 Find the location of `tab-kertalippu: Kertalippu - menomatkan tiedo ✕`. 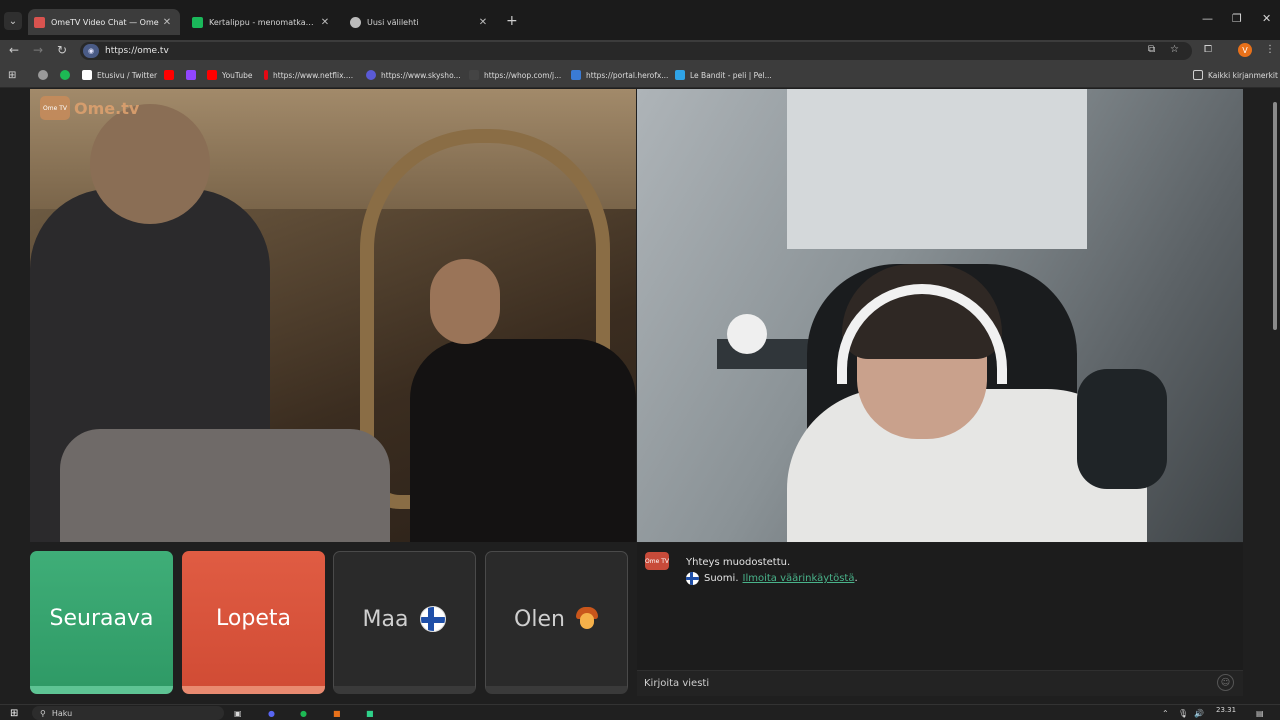

tab-kertalippu: Kertalippu - menomatkan tiedo ✕ is located at coordinates (262, 22).